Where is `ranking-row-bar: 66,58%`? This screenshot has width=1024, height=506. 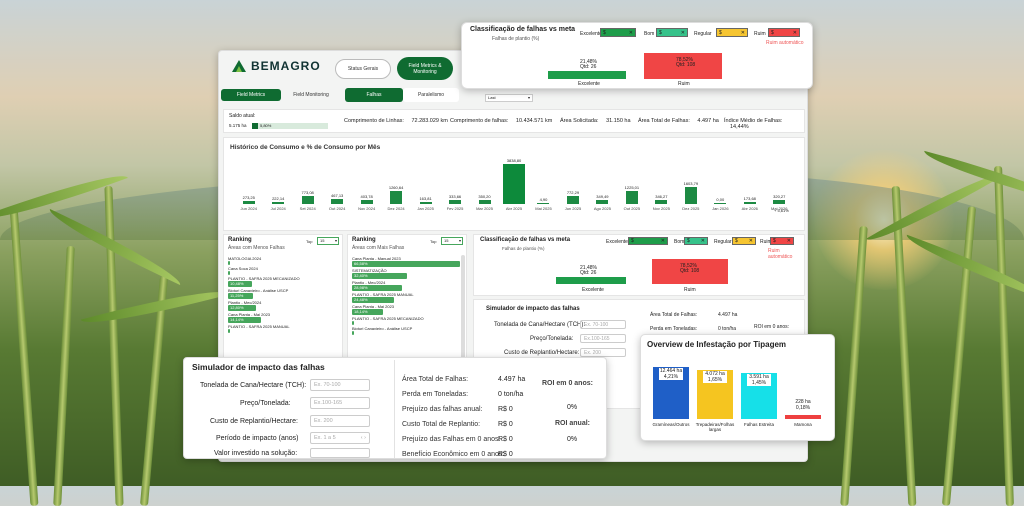
ranking-row-bar: 66,58% is located at coordinates (406, 264).